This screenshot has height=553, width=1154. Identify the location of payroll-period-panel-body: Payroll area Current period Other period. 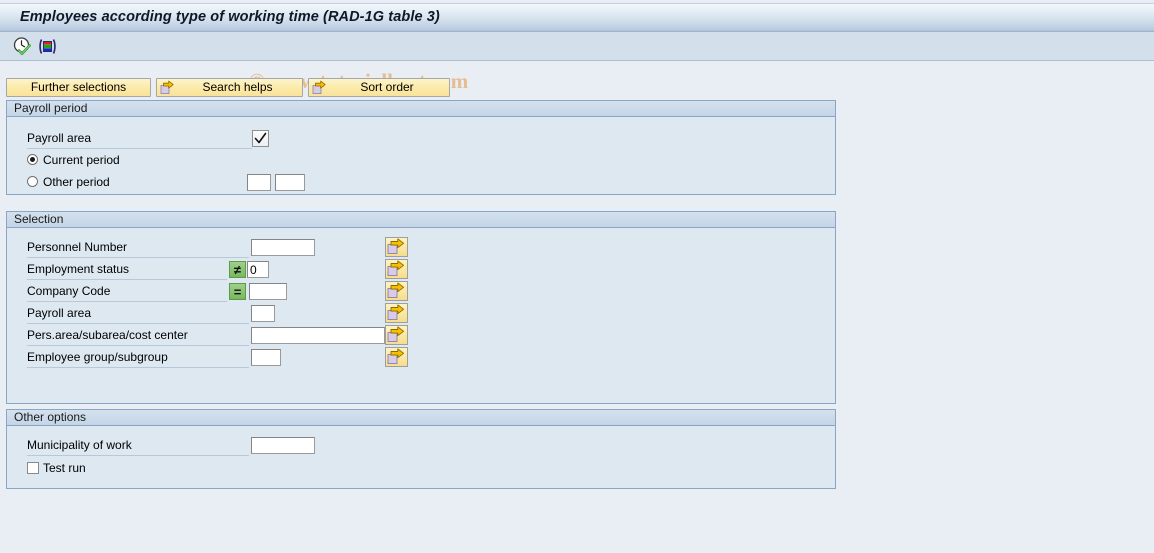
(421, 156).